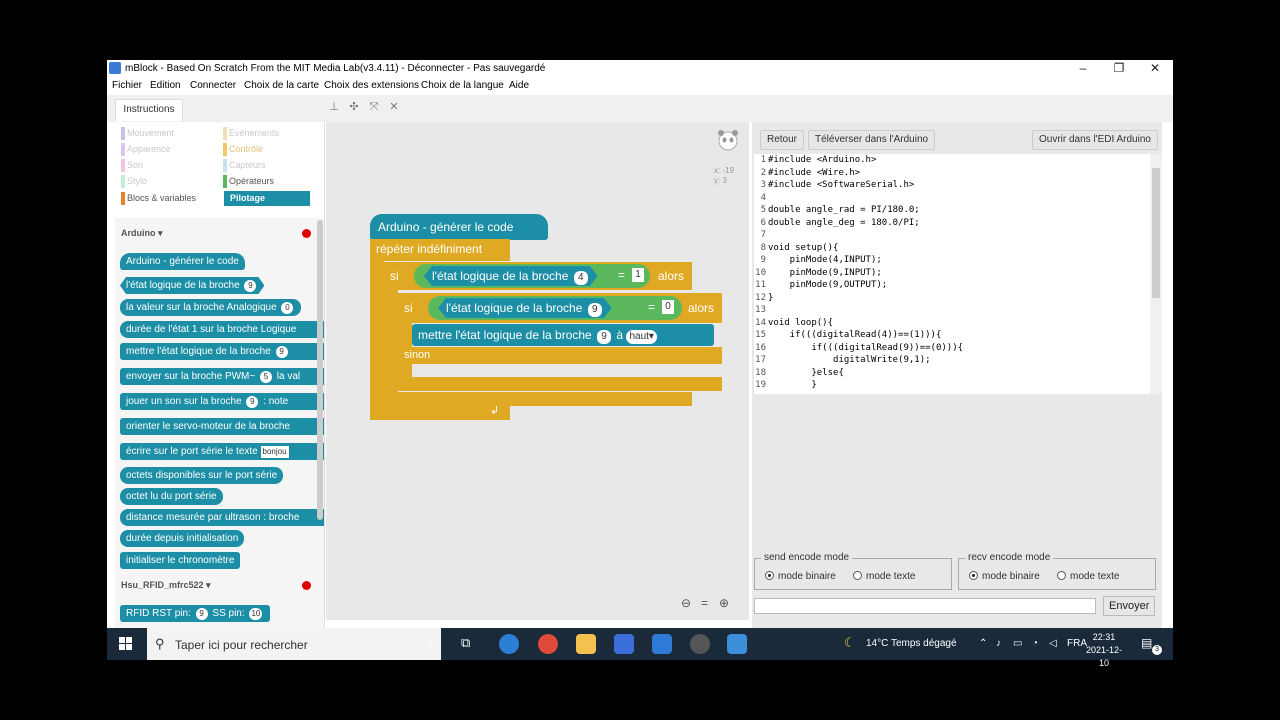 The image size is (1280, 720). I want to click on battery-icon: ▭, so click(1017, 643).